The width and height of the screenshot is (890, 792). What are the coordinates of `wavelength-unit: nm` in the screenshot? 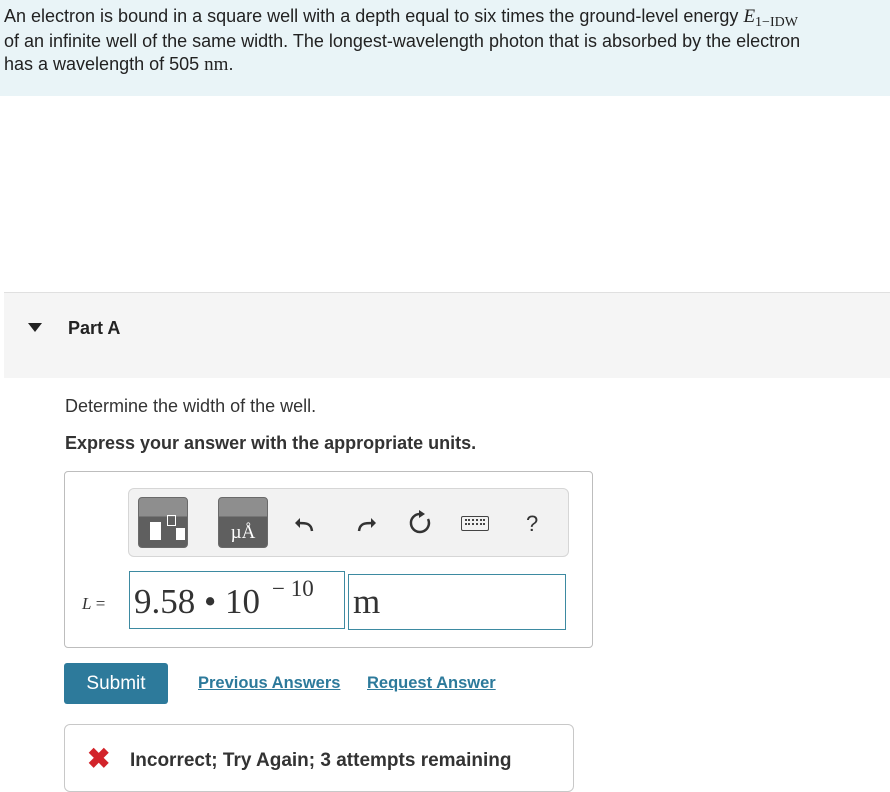 It's located at (216, 64).